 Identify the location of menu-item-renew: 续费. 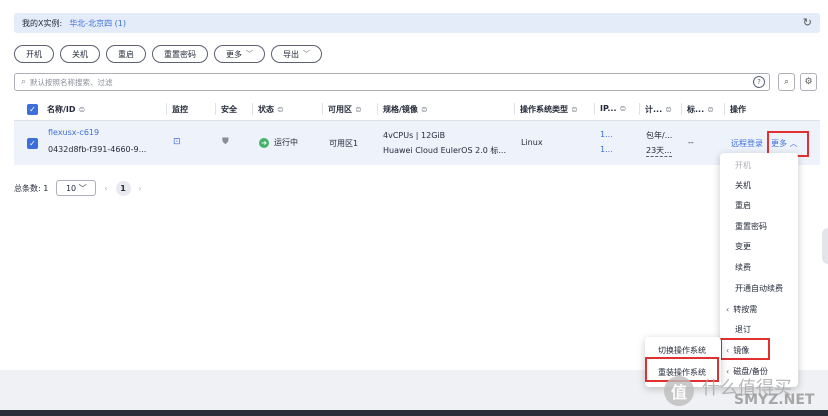
(759, 267).